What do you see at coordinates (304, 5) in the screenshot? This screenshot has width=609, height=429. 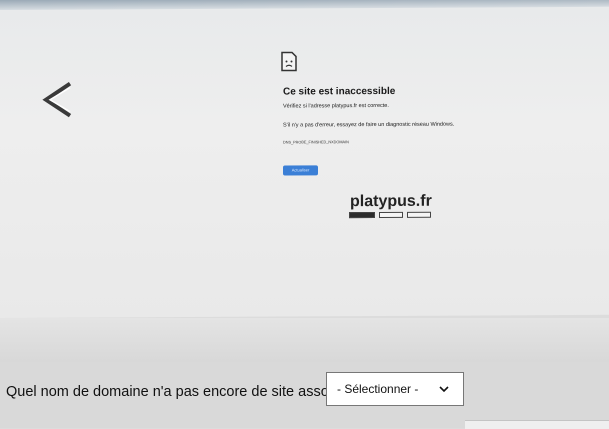 I see `screen-top-edge` at bounding box center [304, 5].